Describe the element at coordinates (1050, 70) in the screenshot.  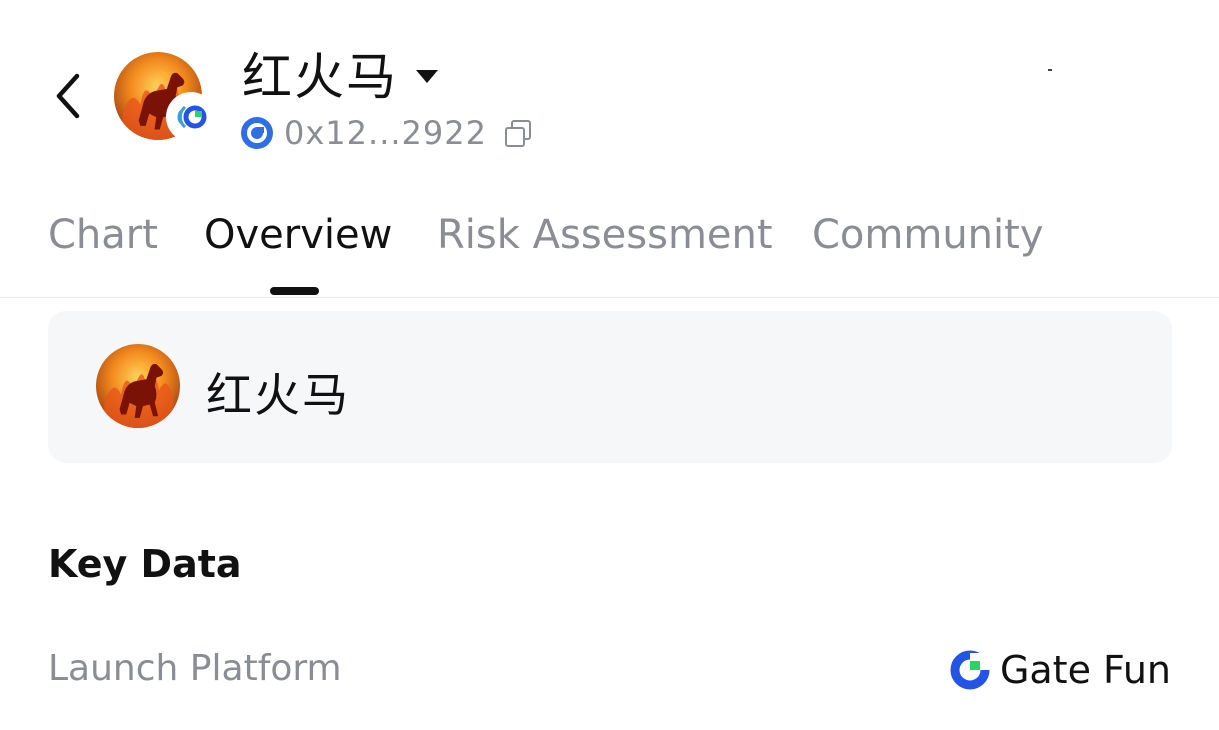
I see `status-dot` at that location.